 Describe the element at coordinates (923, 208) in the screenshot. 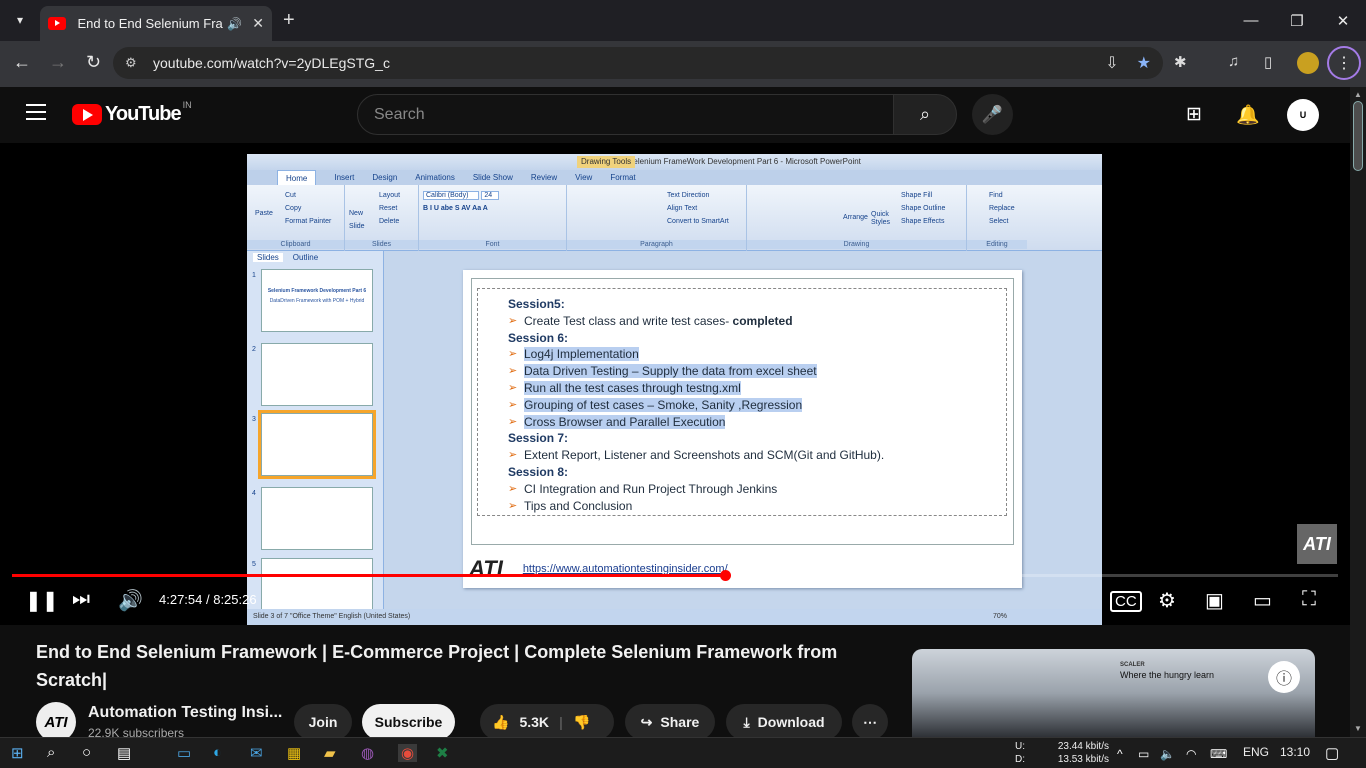

I see `shape-outline-label: Shape Outline` at that location.